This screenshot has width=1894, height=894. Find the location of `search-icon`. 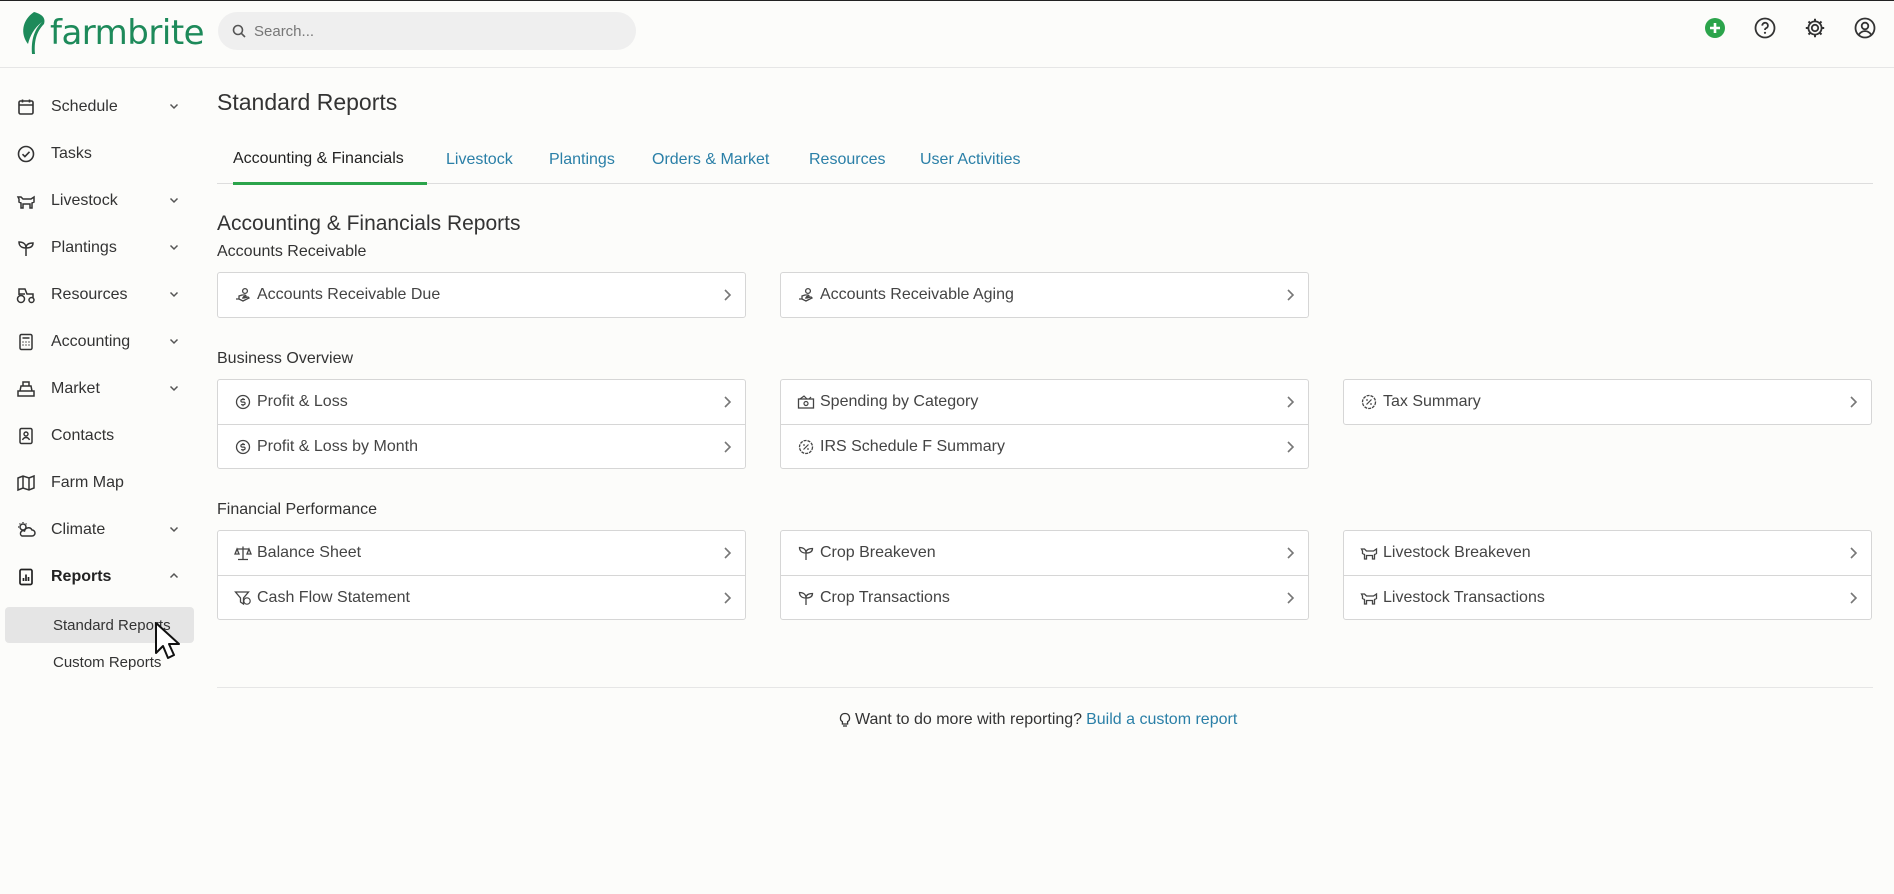

search-icon is located at coordinates (239, 31).